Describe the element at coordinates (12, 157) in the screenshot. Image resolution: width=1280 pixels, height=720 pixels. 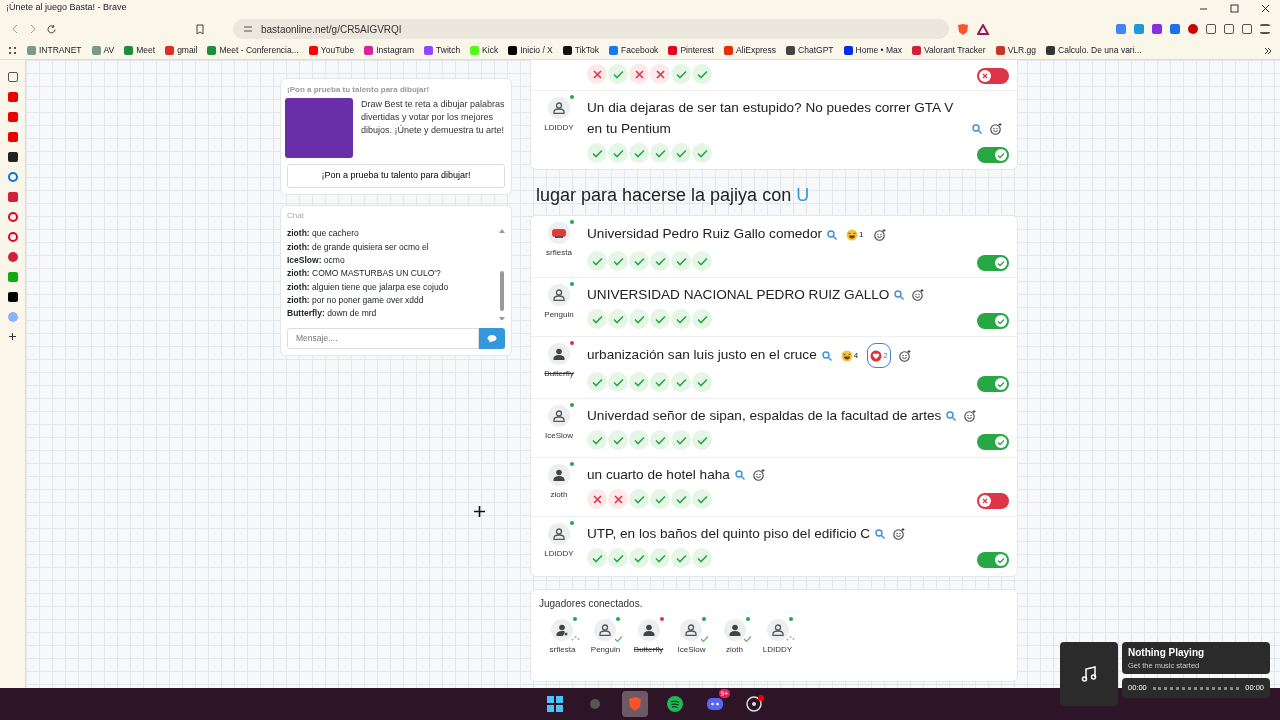
I see `sidebar-shortcut-icon` at that location.